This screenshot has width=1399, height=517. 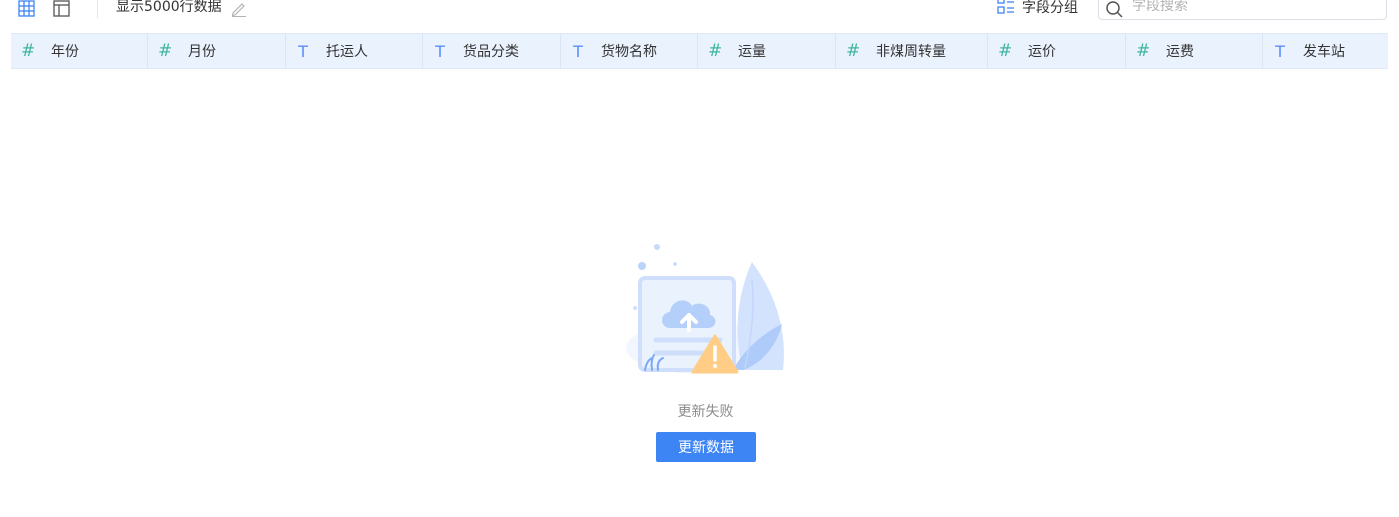 What do you see at coordinates (1050, 8) in the screenshot?
I see `field-group-label: 字段分组` at bounding box center [1050, 8].